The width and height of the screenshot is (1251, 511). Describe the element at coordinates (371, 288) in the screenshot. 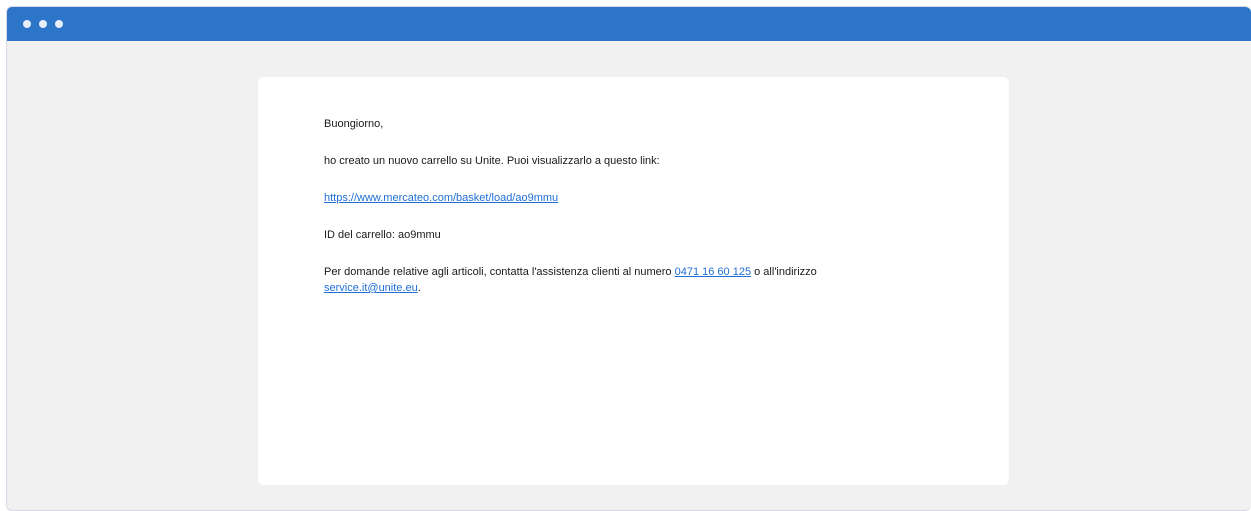

I see `support-email-link: service.it@unite.eu` at that location.